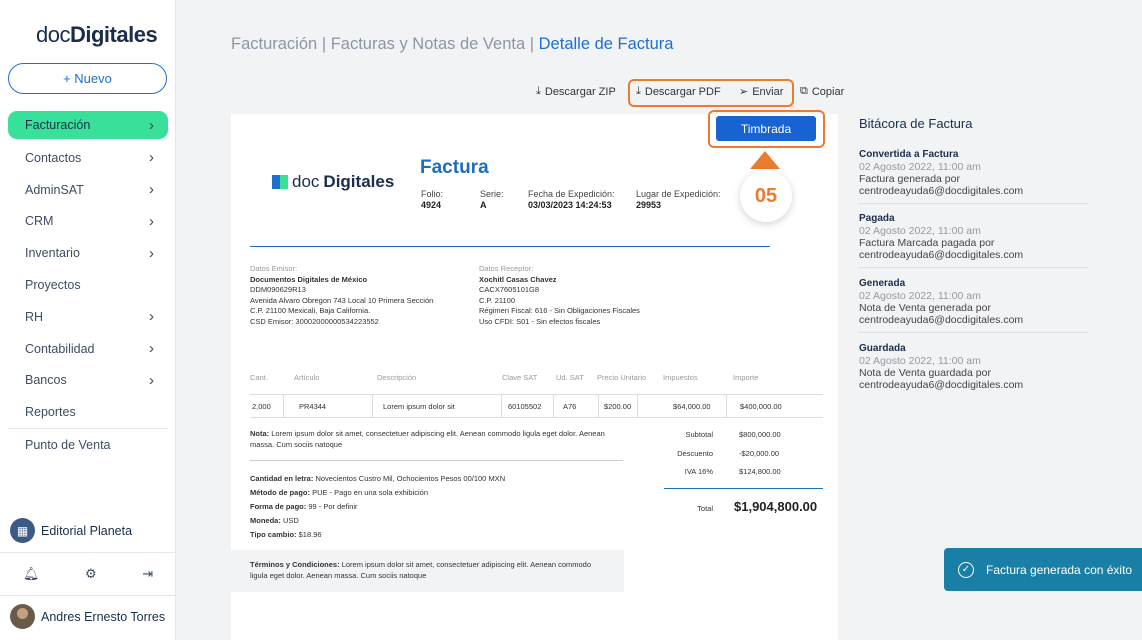 The image size is (1142, 640). What do you see at coordinates (966, 569) in the screenshot?
I see `check-circle-icon: ✓` at bounding box center [966, 569].